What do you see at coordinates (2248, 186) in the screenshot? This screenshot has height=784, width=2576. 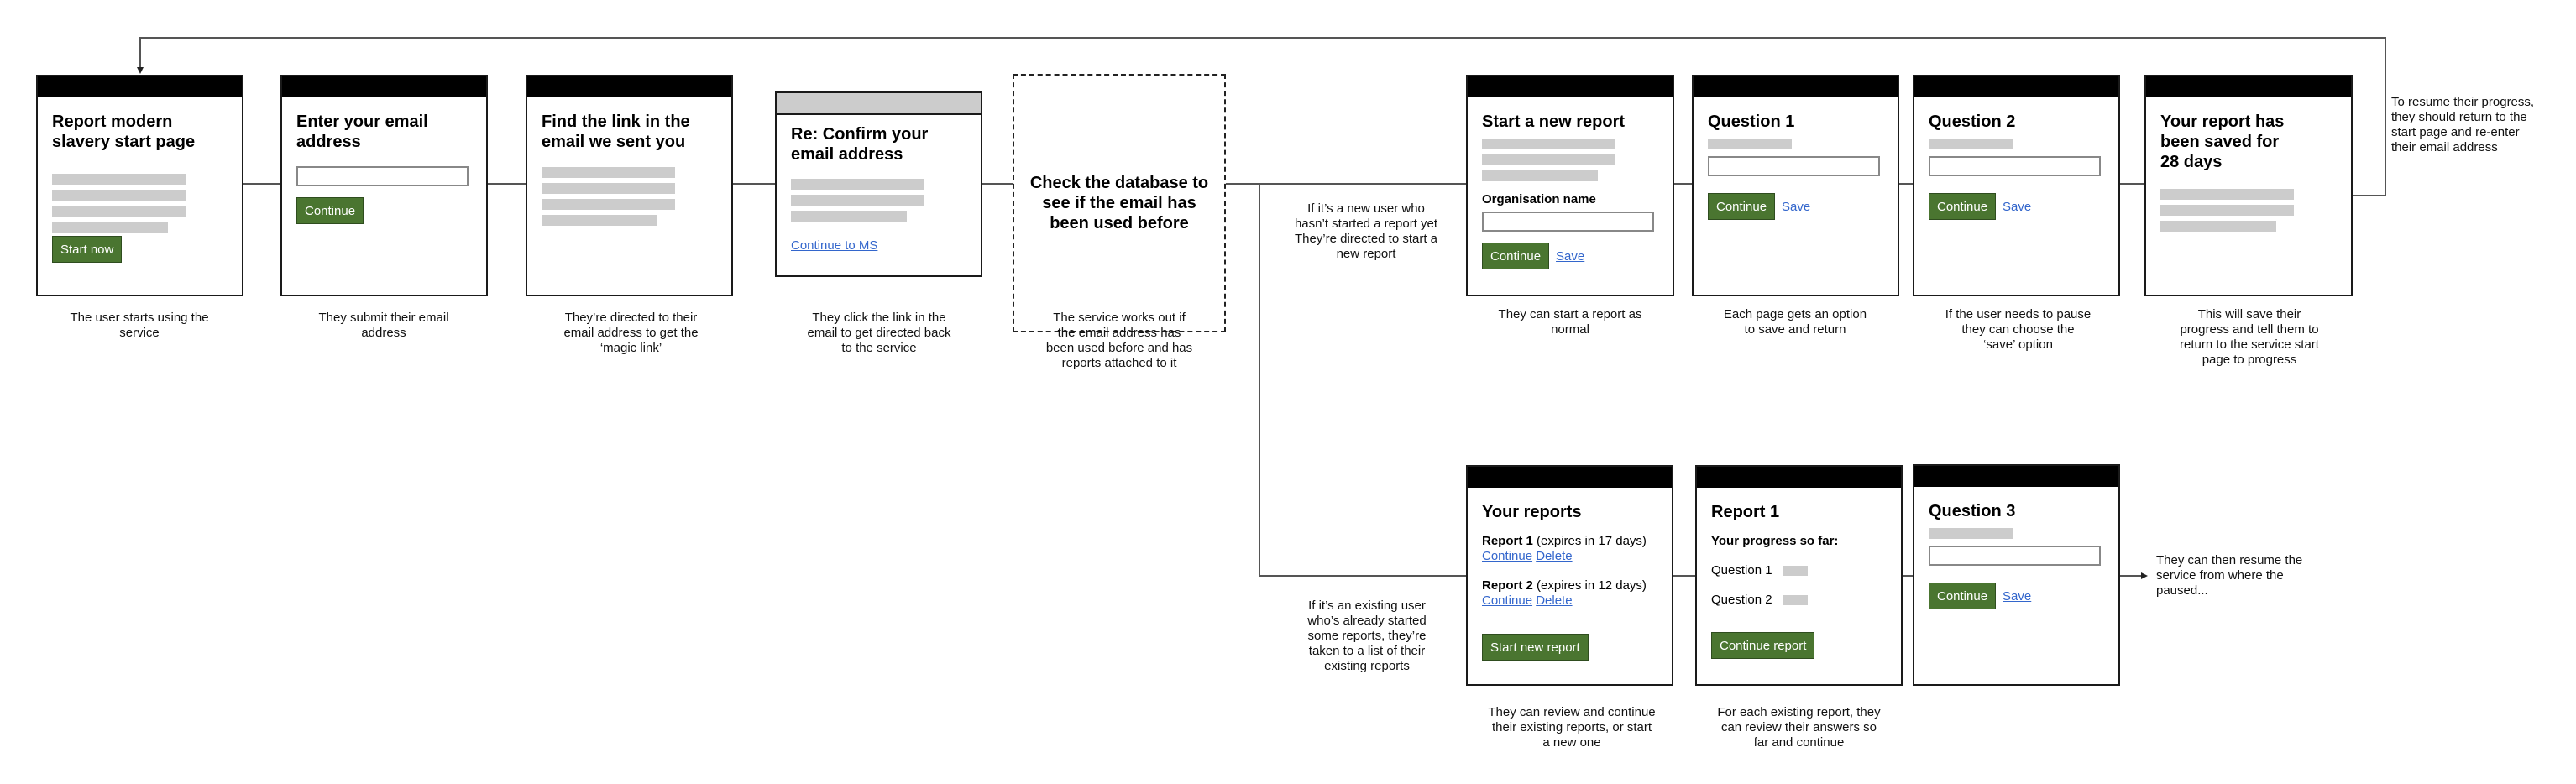 I see `report-saved-card: Your report has been saved for 28 days` at bounding box center [2248, 186].